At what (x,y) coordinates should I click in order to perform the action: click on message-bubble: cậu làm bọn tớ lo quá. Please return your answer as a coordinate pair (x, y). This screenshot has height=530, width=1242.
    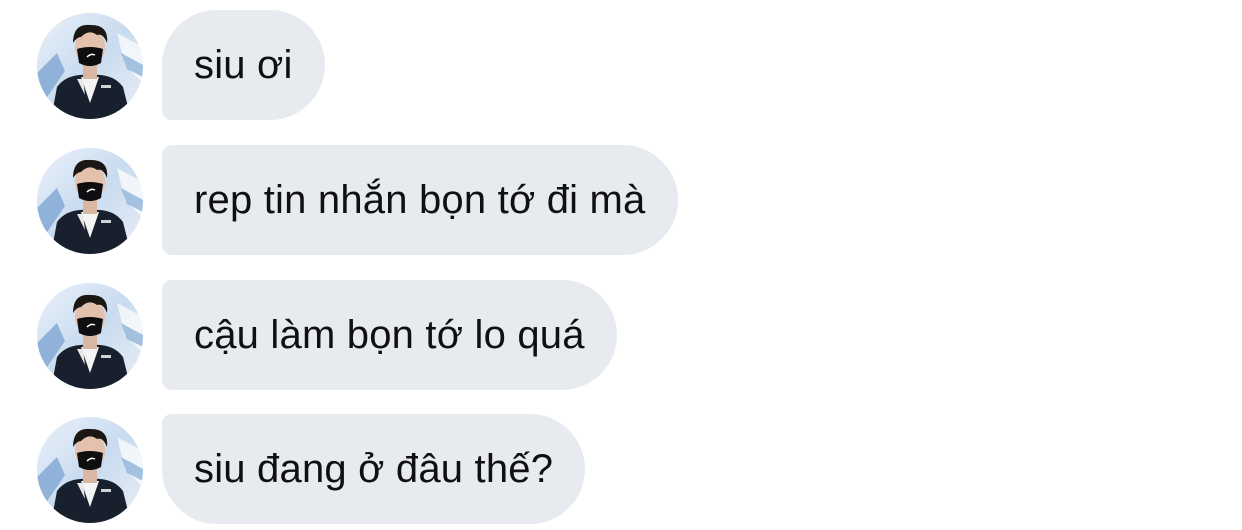
    Looking at the image, I should click on (389, 335).